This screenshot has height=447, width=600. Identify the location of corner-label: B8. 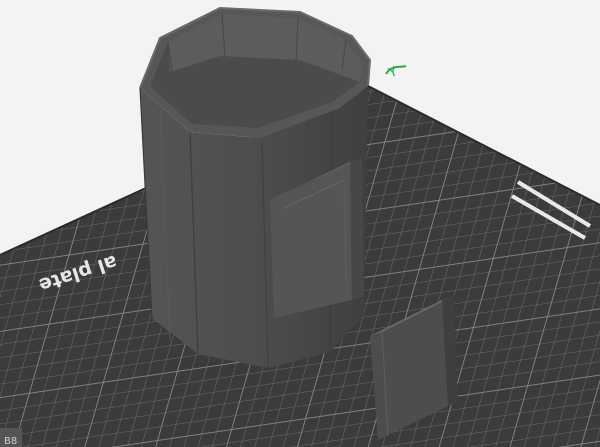
(10, 441).